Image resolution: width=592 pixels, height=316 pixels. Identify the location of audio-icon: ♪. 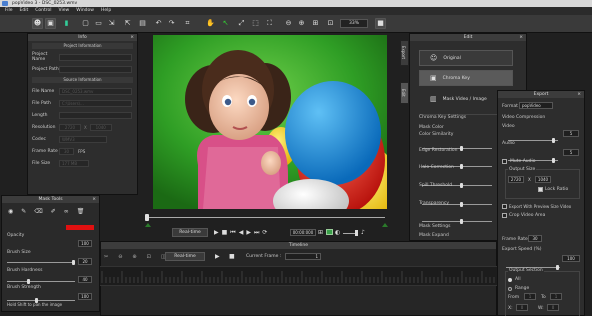
(363, 232).